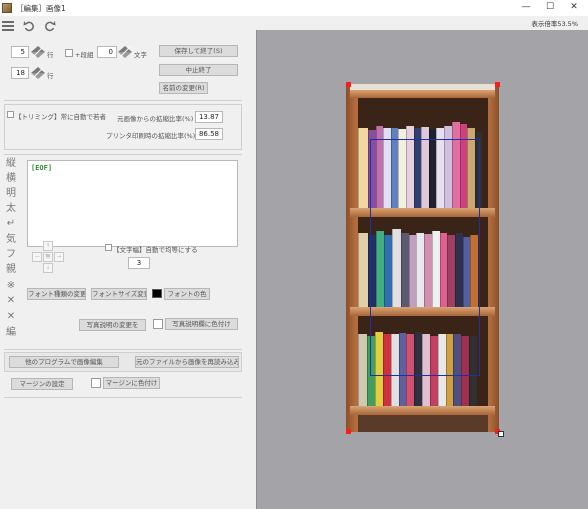 The image size is (588, 509). Describe the element at coordinates (425, 257) in the screenshot. I see `crop-rectangle` at that location.